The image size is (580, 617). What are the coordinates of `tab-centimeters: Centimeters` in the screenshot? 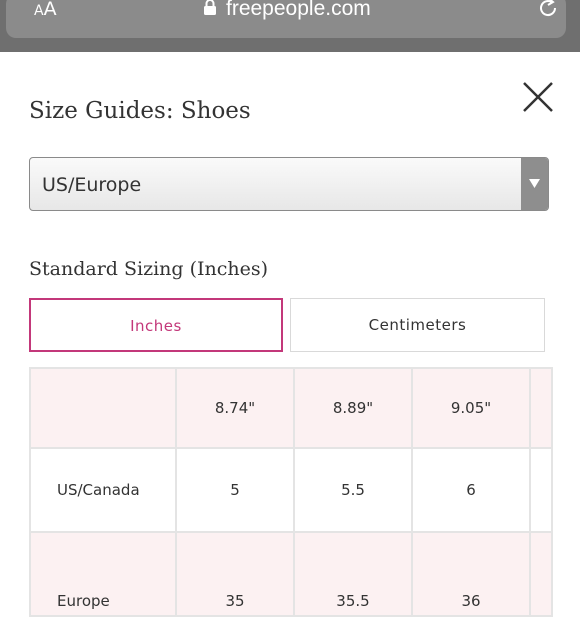 It's located at (417, 325).